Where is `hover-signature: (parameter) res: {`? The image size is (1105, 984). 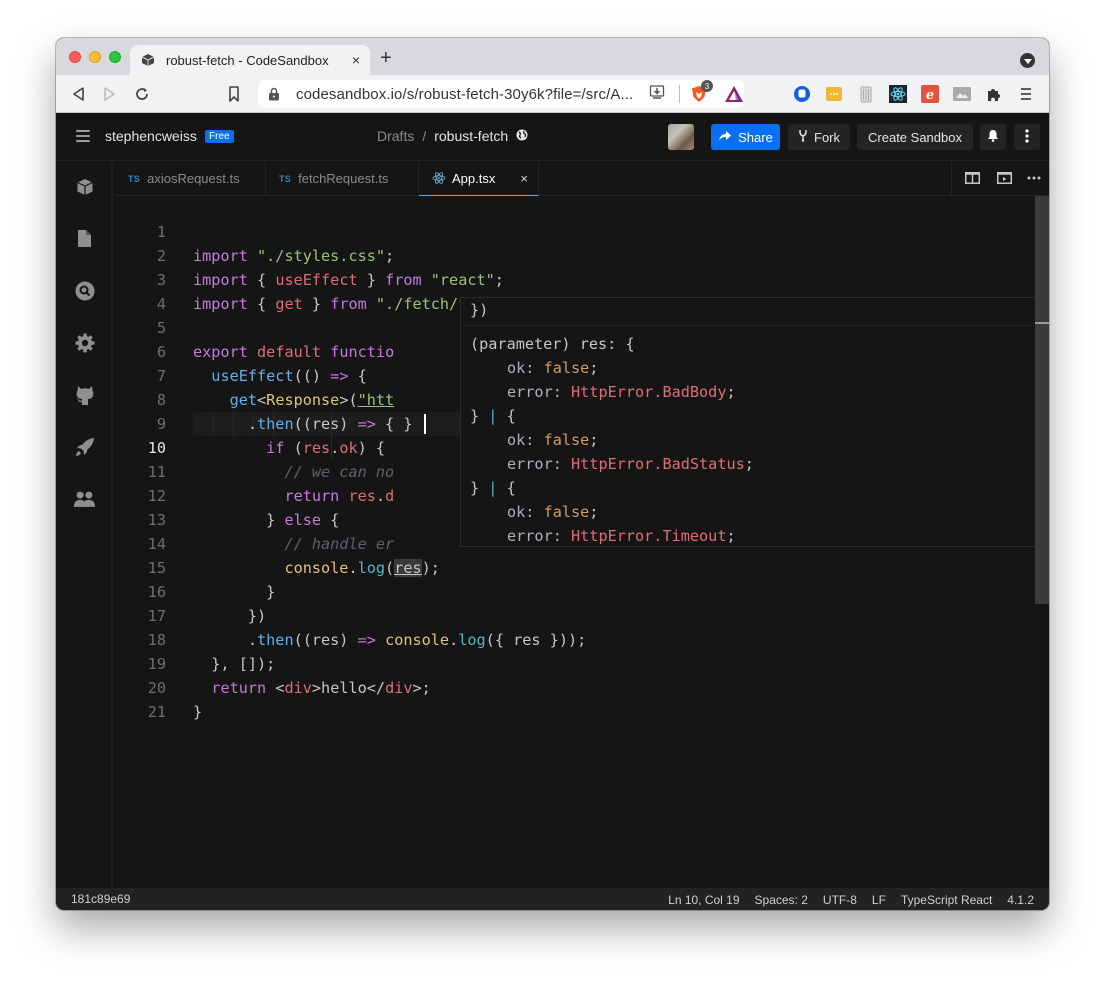
hover-signature: (parameter) res: { is located at coordinates (552, 344).